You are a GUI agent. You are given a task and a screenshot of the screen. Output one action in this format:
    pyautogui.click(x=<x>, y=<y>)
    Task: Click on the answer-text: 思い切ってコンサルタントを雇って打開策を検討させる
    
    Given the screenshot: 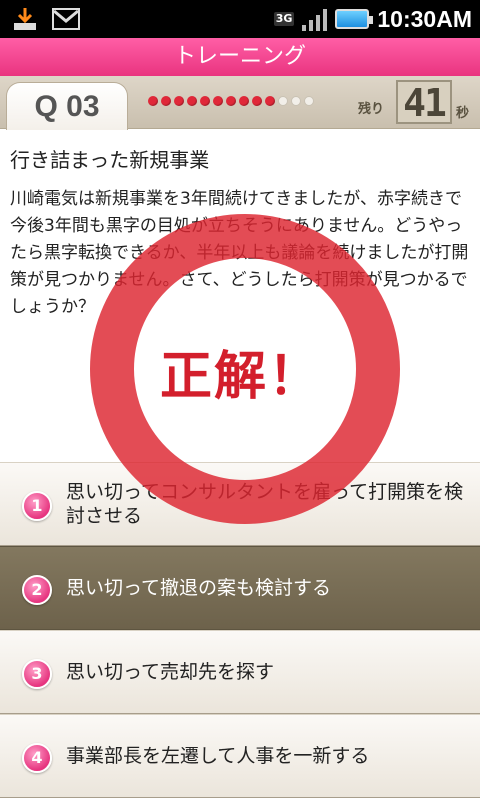 What is the action you would take?
    pyautogui.click(x=265, y=504)
    